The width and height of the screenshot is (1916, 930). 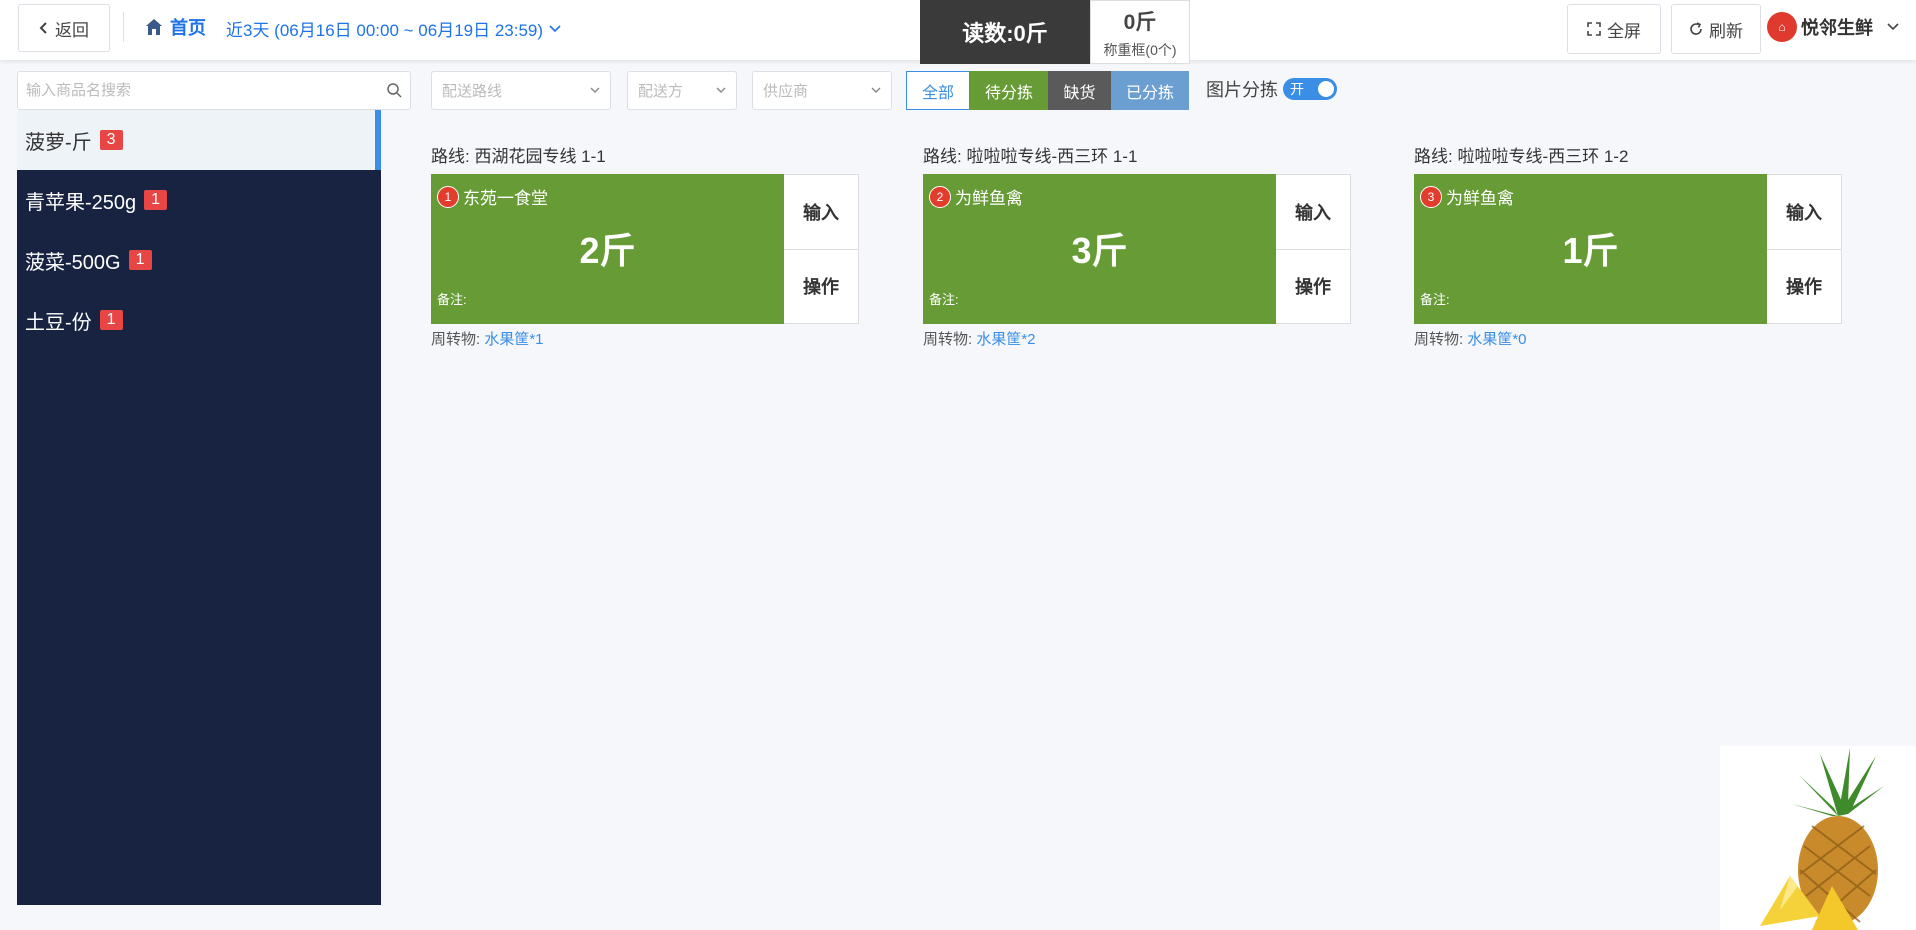 What do you see at coordinates (518, 156) in the screenshot?
I see `route-label: 路线: 西湖花园专线 1-1` at bounding box center [518, 156].